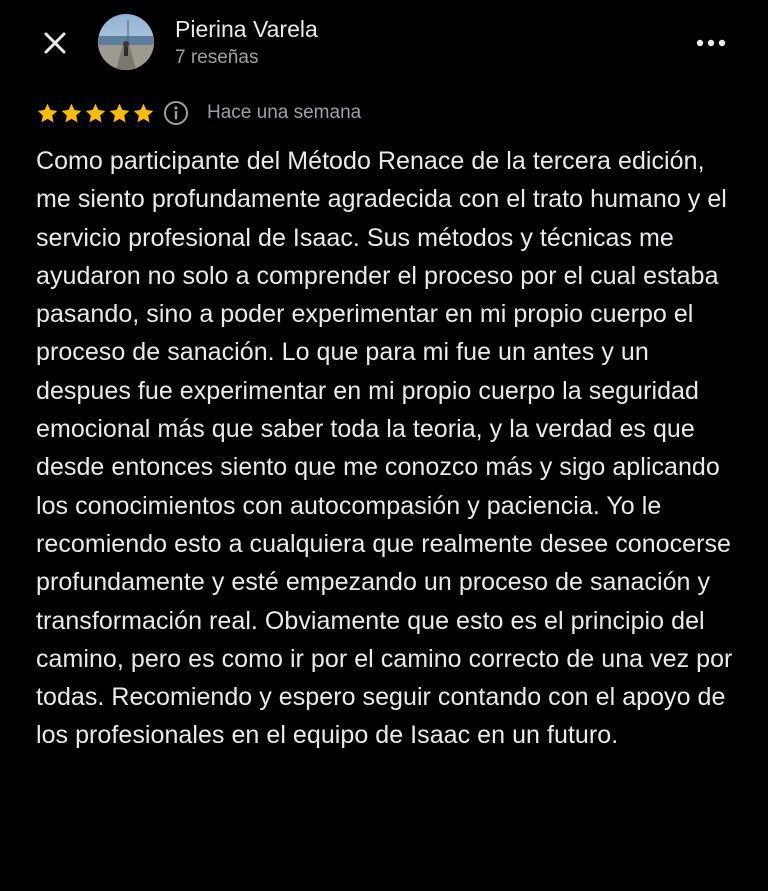 Image resolution: width=768 pixels, height=891 pixels. I want to click on close-icon, so click(55, 43).